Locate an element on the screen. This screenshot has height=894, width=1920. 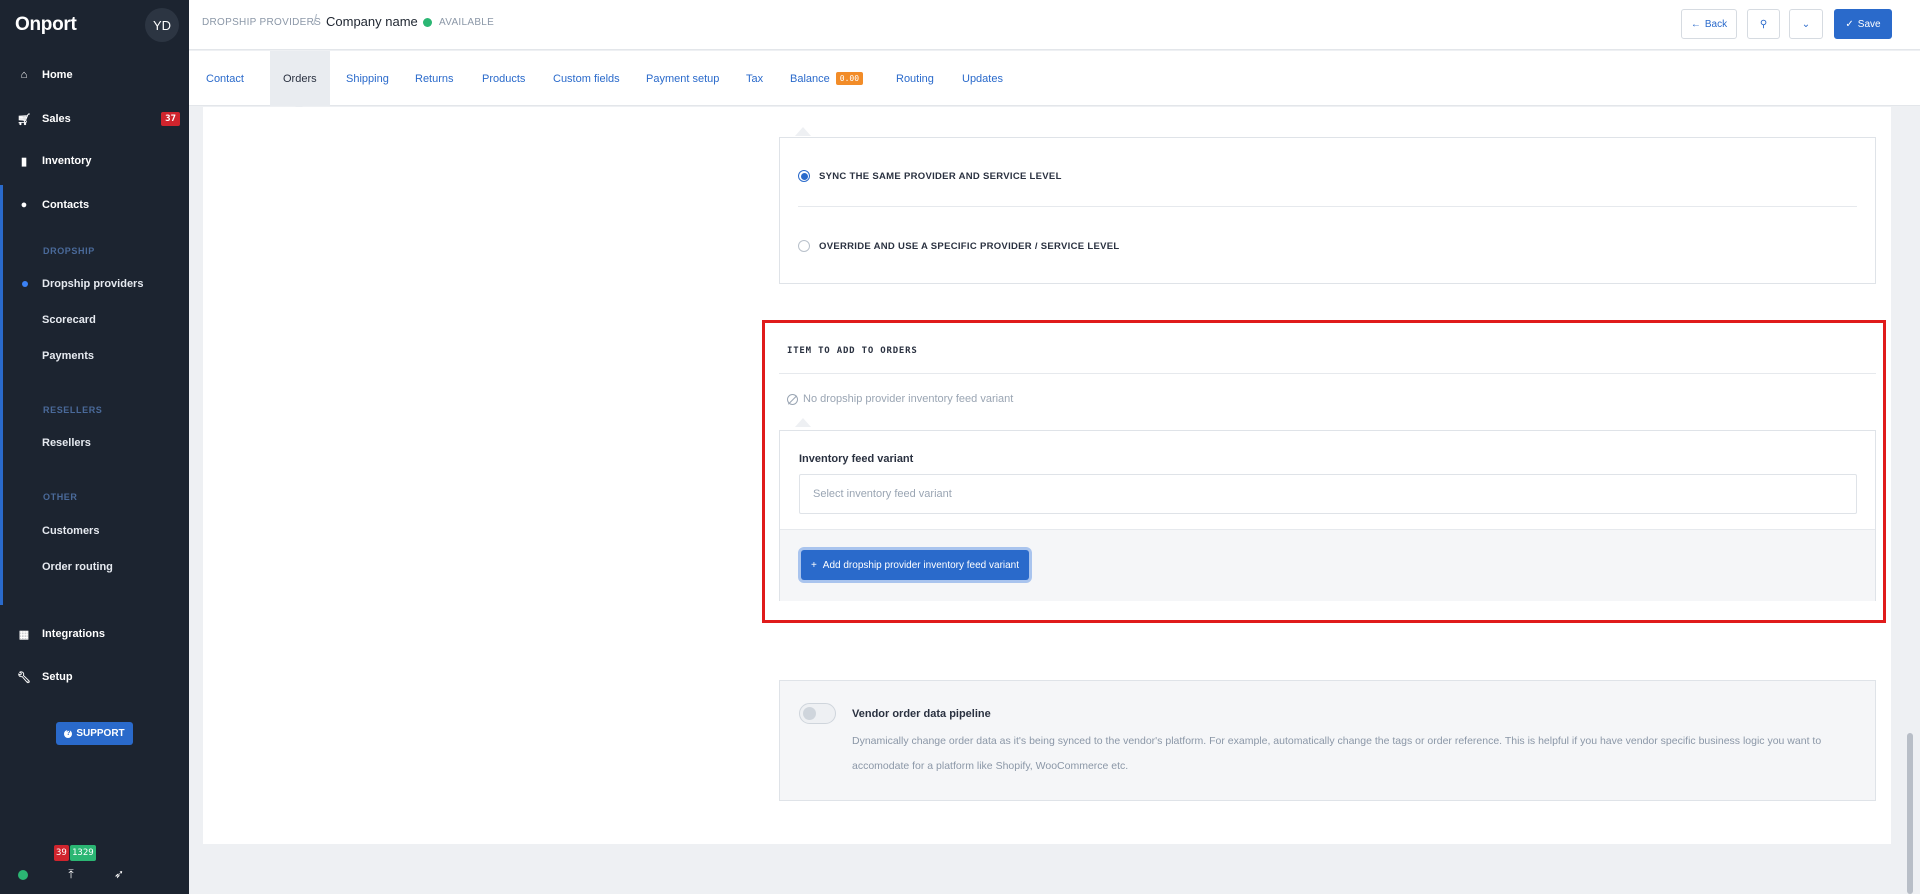
sidebar-item-label: Dropship providers is located at coordinates (93, 284).